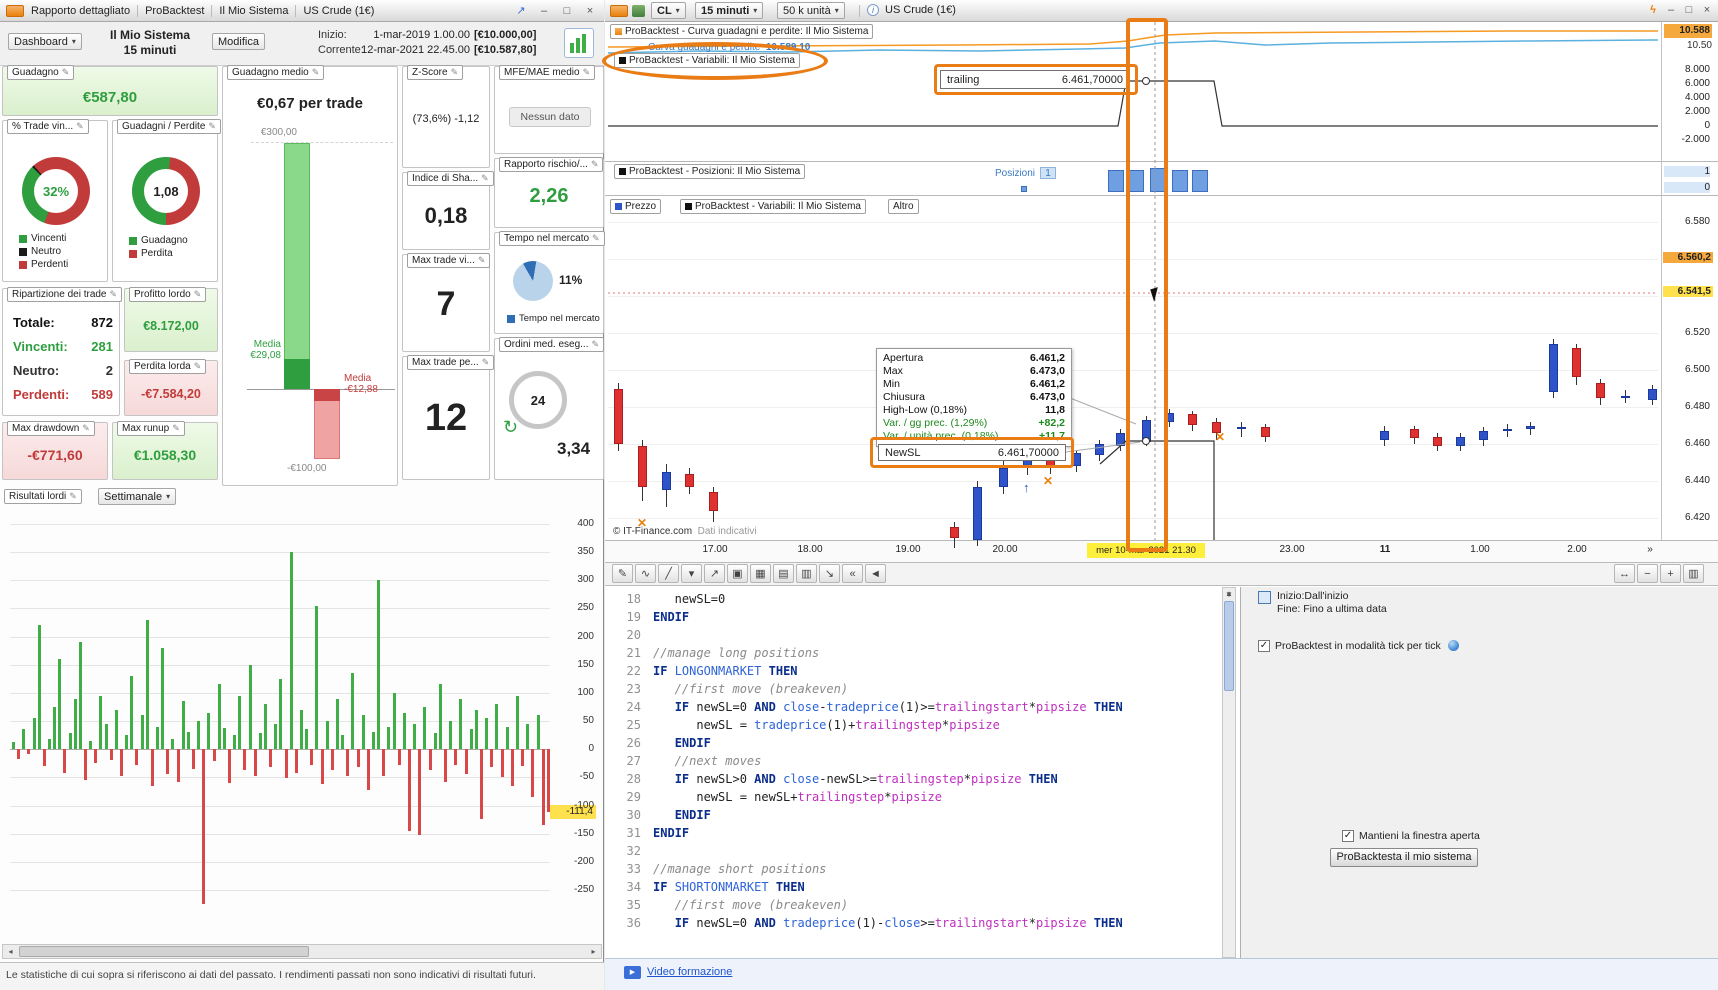 The height and width of the screenshot is (990, 1718). I want to click on line-number: 18, so click(633, 599).